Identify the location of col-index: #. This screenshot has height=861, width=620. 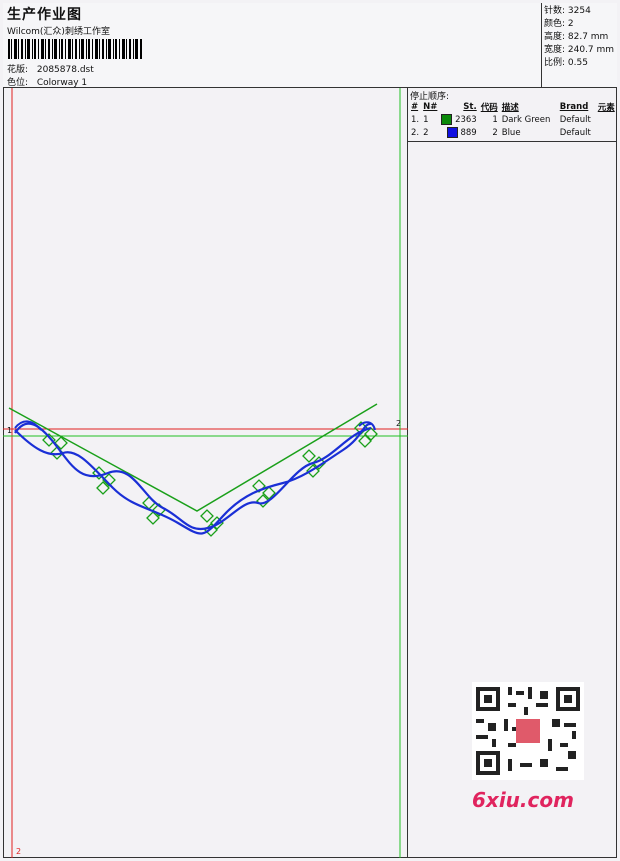
(415, 107).